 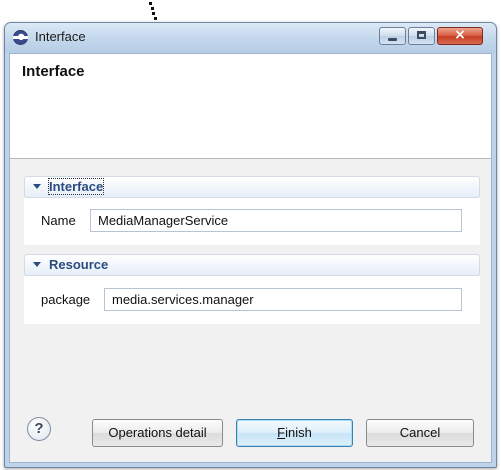 What do you see at coordinates (157, 433) in the screenshot?
I see `operations-detail-button: Operations detail` at bounding box center [157, 433].